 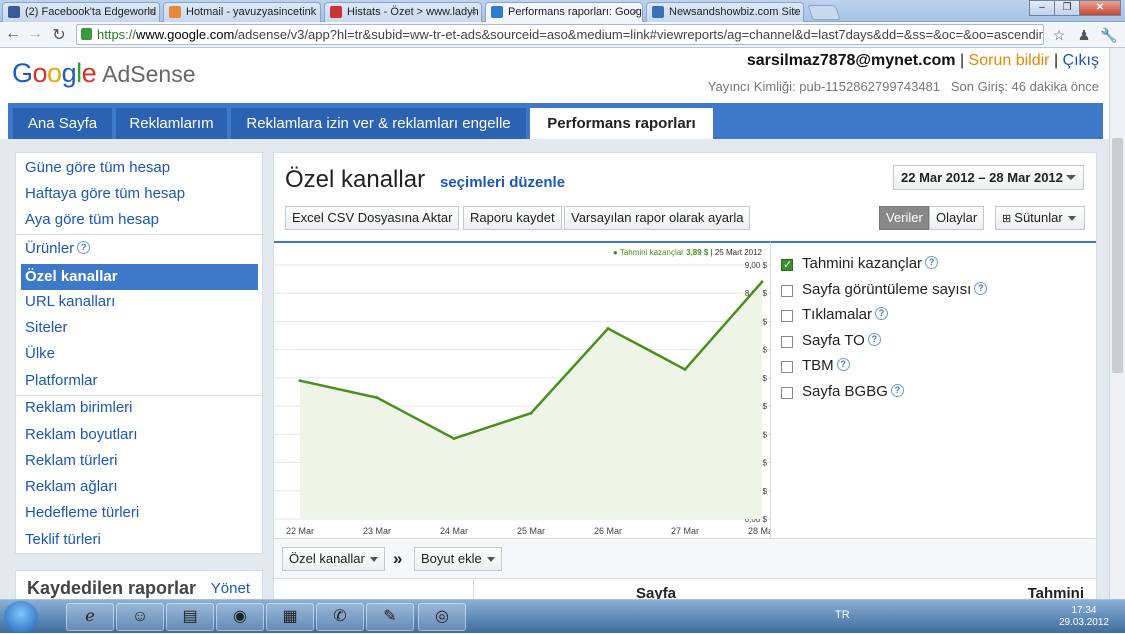 I want to click on metric-label: TBM?, so click(x=826, y=365).